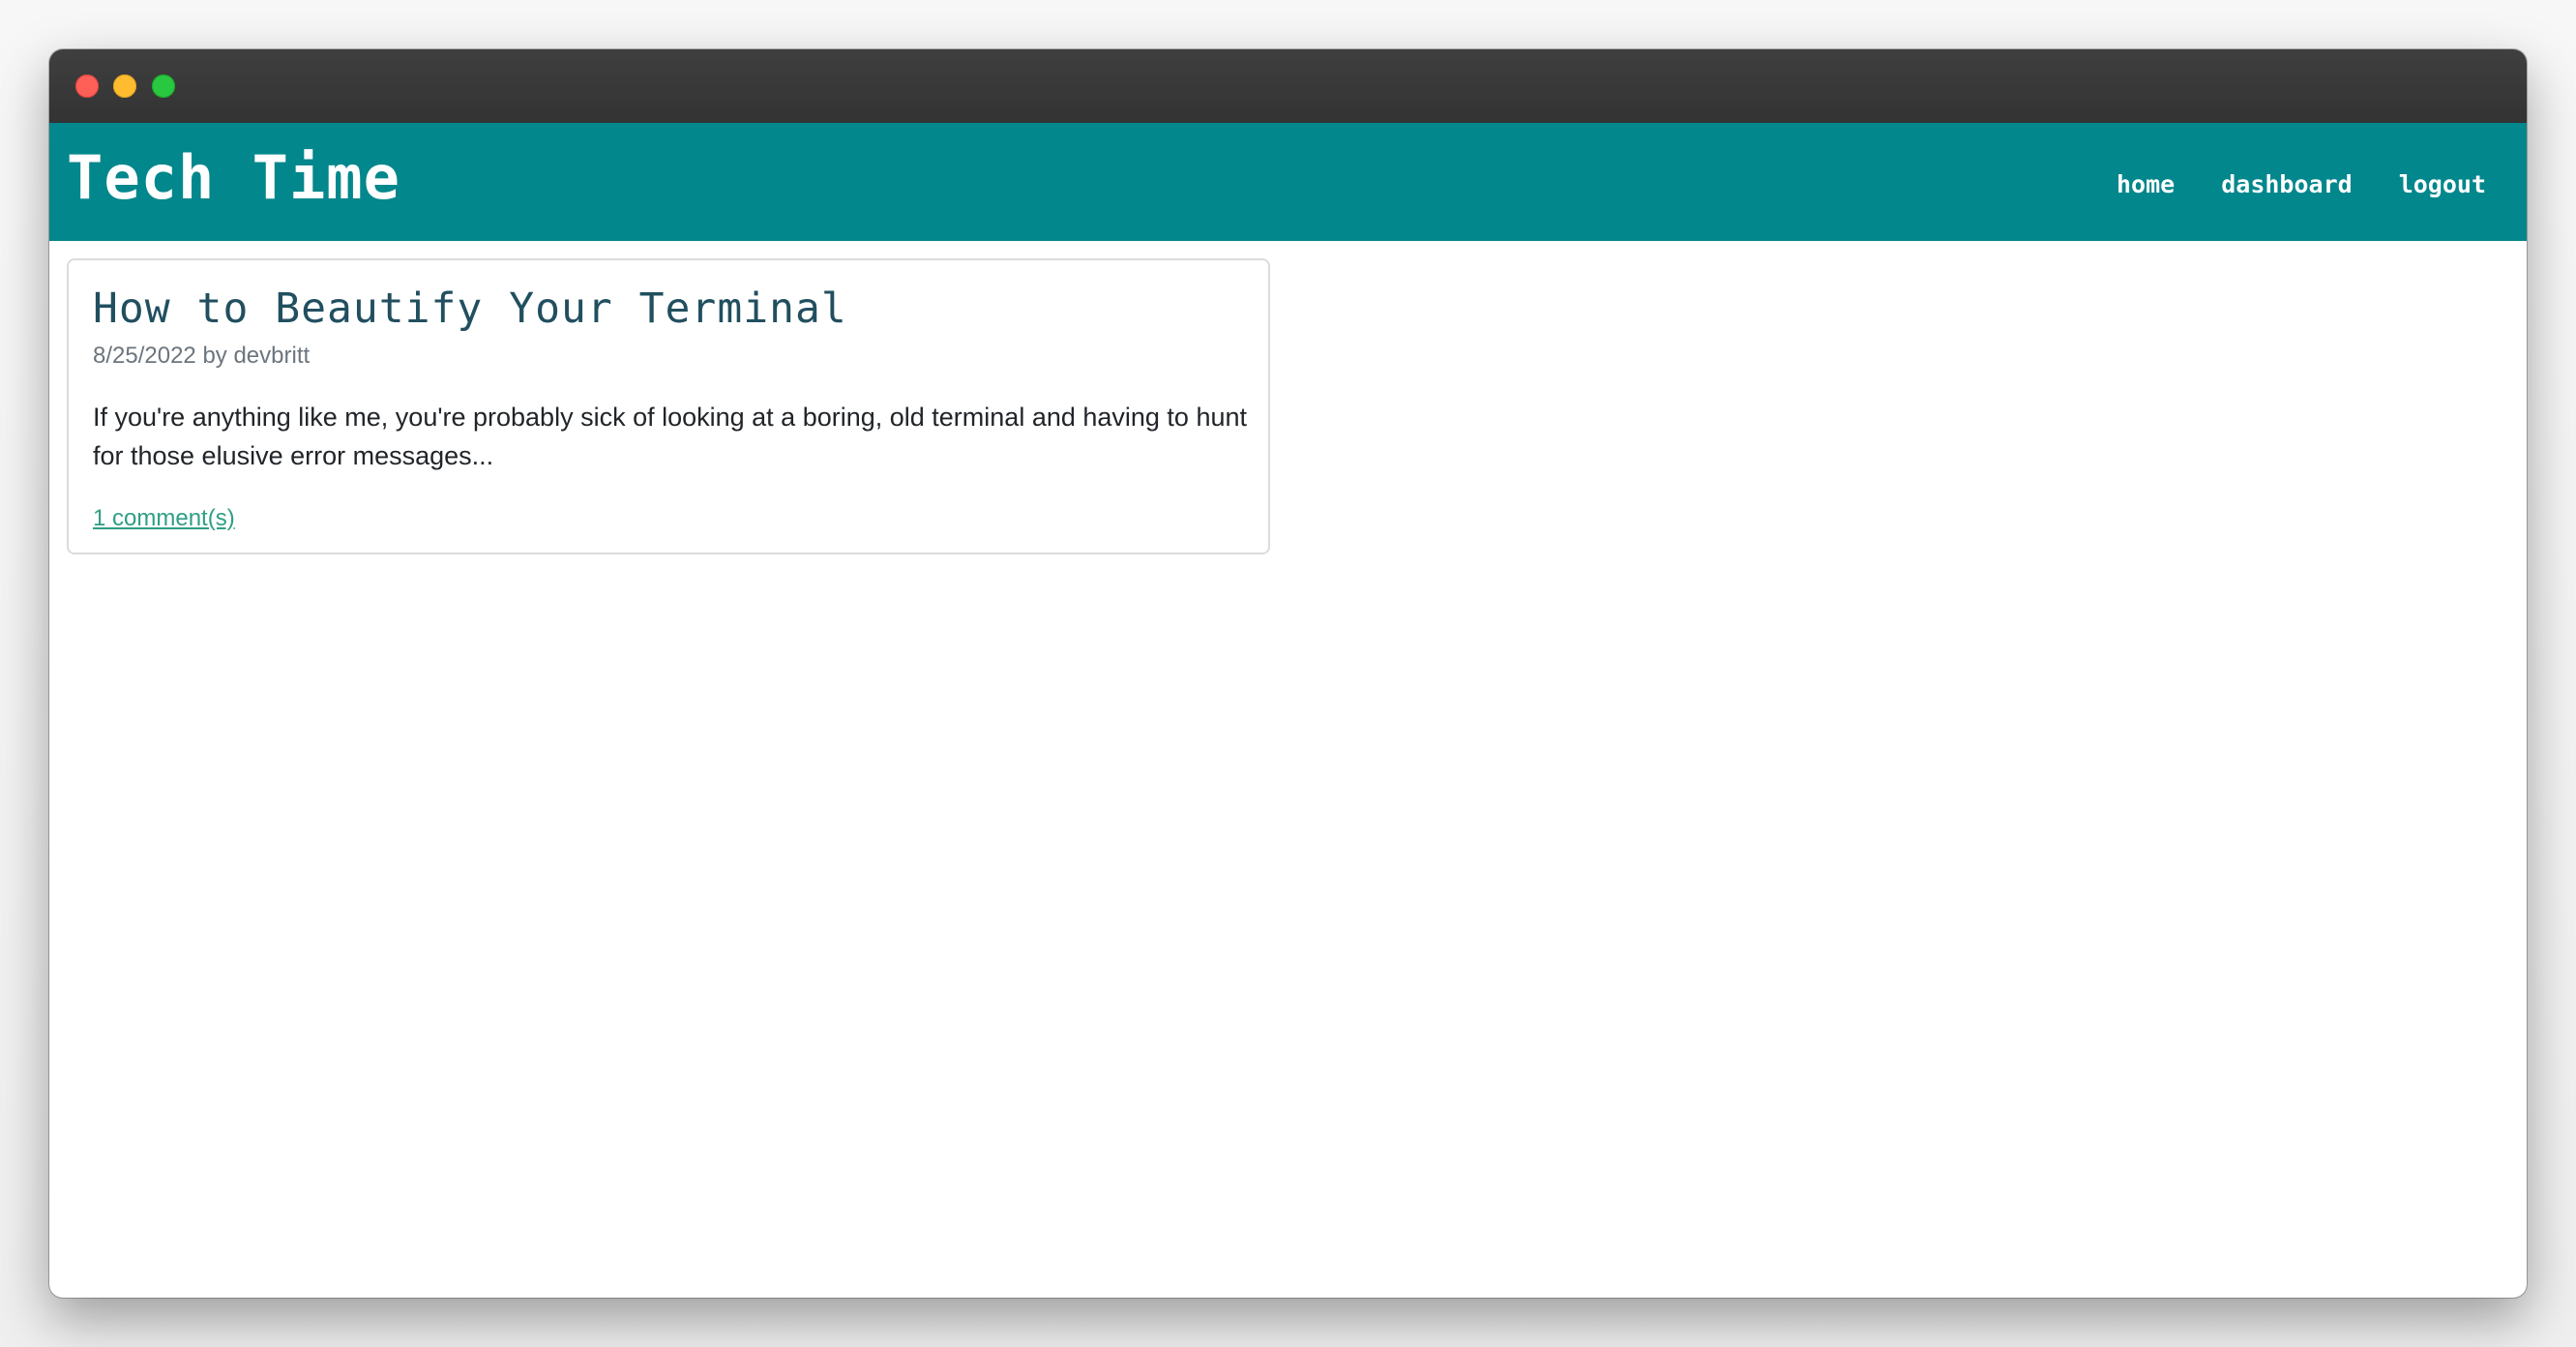 This screenshot has width=2576, height=1347. Describe the element at coordinates (164, 518) in the screenshot. I see `post-comments-link: 1 comment(s)` at that location.